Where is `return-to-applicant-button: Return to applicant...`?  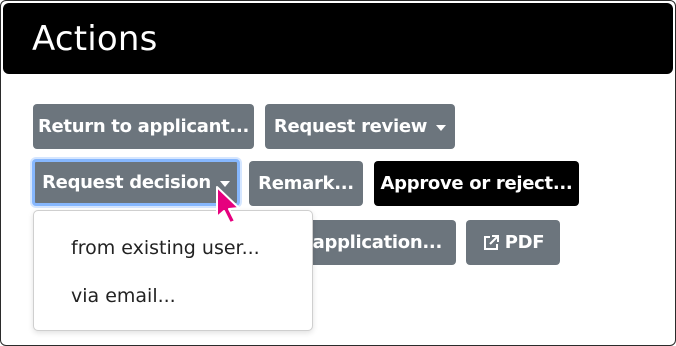
return-to-applicant-button: Return to applicant... is located at coordinates (143, 126).